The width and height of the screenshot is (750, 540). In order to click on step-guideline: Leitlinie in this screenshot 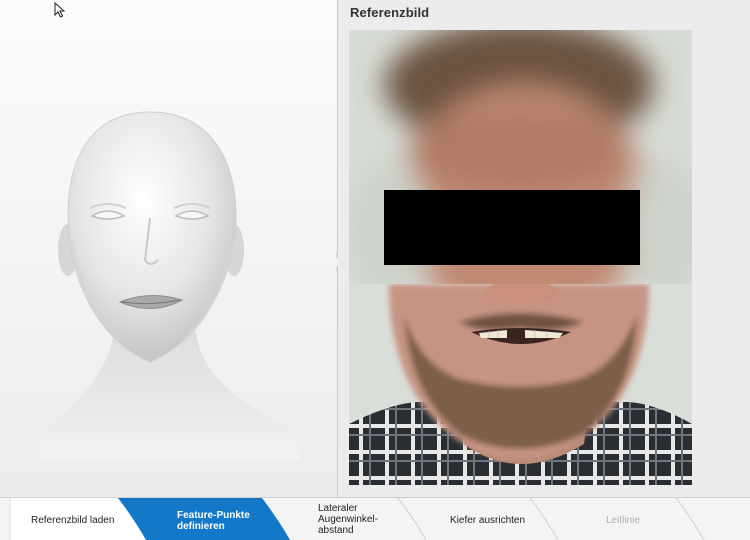, I will do `click(623, 520)`.